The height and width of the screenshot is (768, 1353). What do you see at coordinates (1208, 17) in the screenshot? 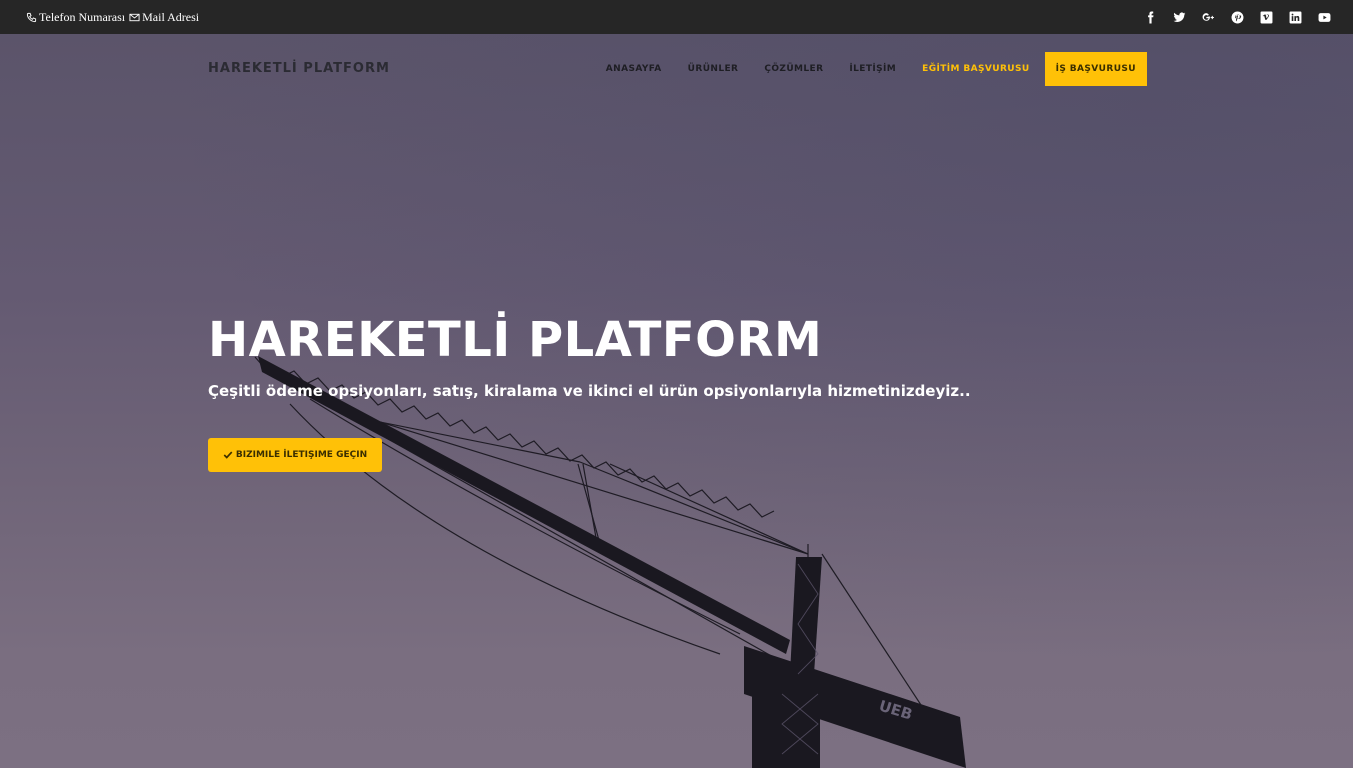
I see `google-plus-icon` at bounding box center [1208, 17].